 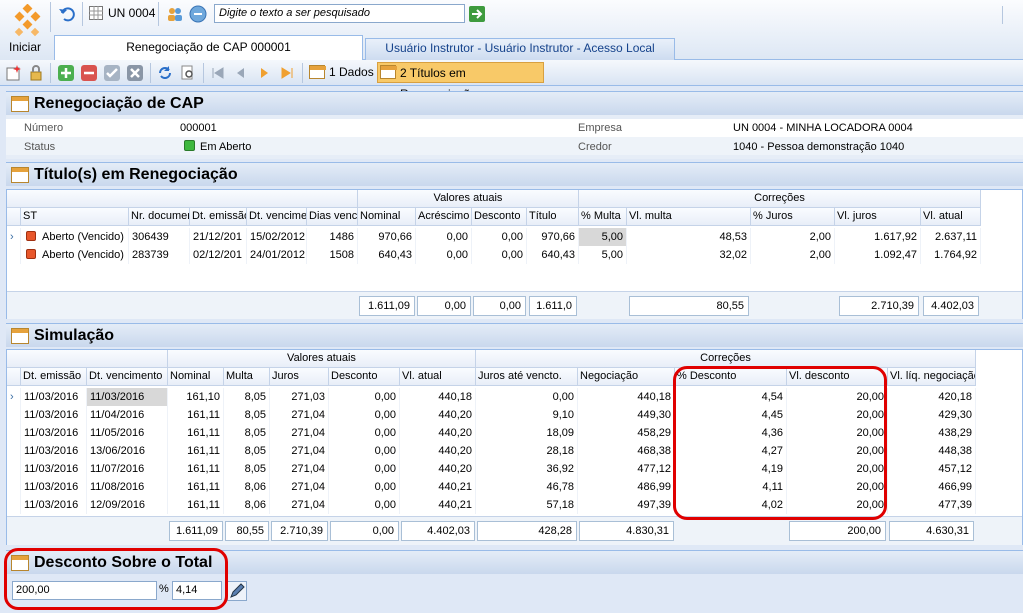 What do you see at coordinates (299, 433) in the screenshot?
I see `table-cell: 271,04` at bounding box center [299, 433].